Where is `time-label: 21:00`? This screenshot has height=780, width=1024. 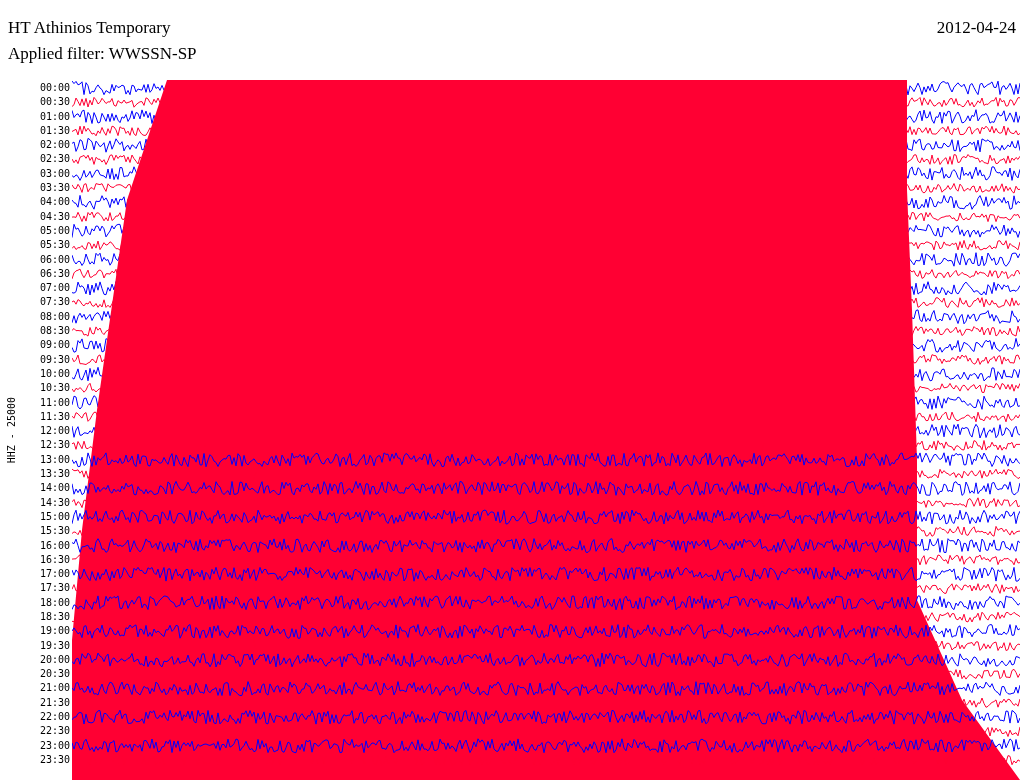 time-label: 21:00 is located at coordinates (54, 688).